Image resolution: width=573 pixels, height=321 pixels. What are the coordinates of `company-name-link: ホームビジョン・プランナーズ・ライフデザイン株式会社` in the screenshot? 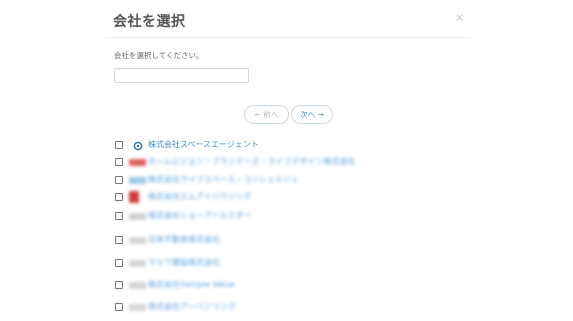 It's located at (251, 161).